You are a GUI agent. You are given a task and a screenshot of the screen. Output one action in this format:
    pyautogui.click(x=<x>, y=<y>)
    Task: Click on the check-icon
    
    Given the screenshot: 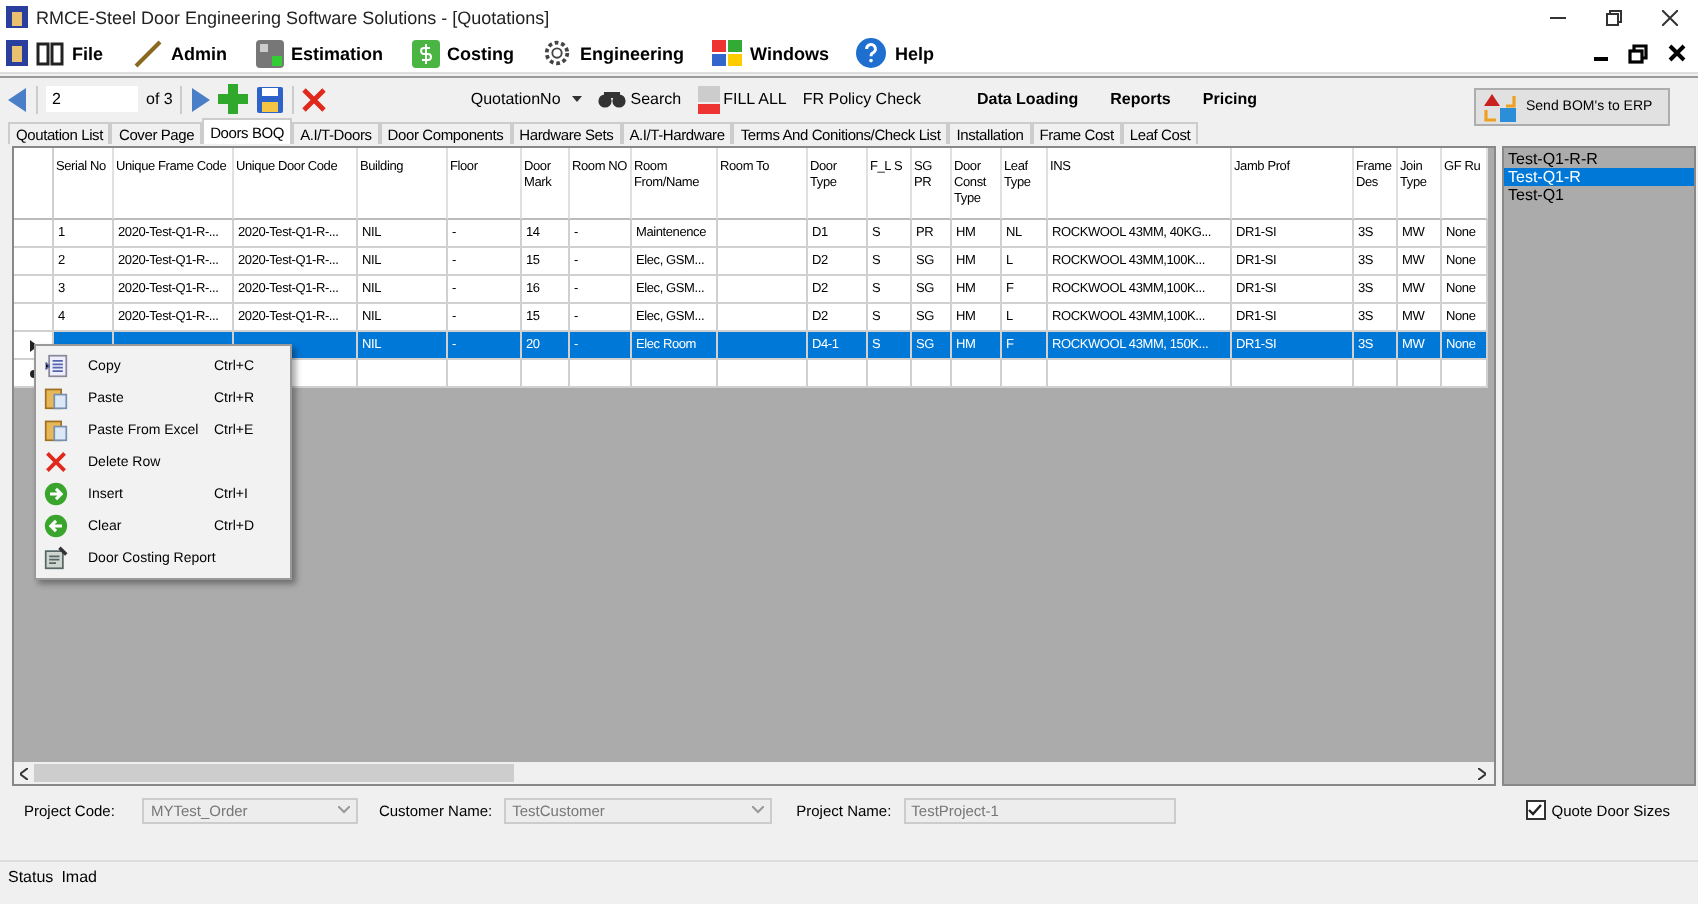 What is the action you would take?
    pyautogui.click(x=1535, y=810)
    